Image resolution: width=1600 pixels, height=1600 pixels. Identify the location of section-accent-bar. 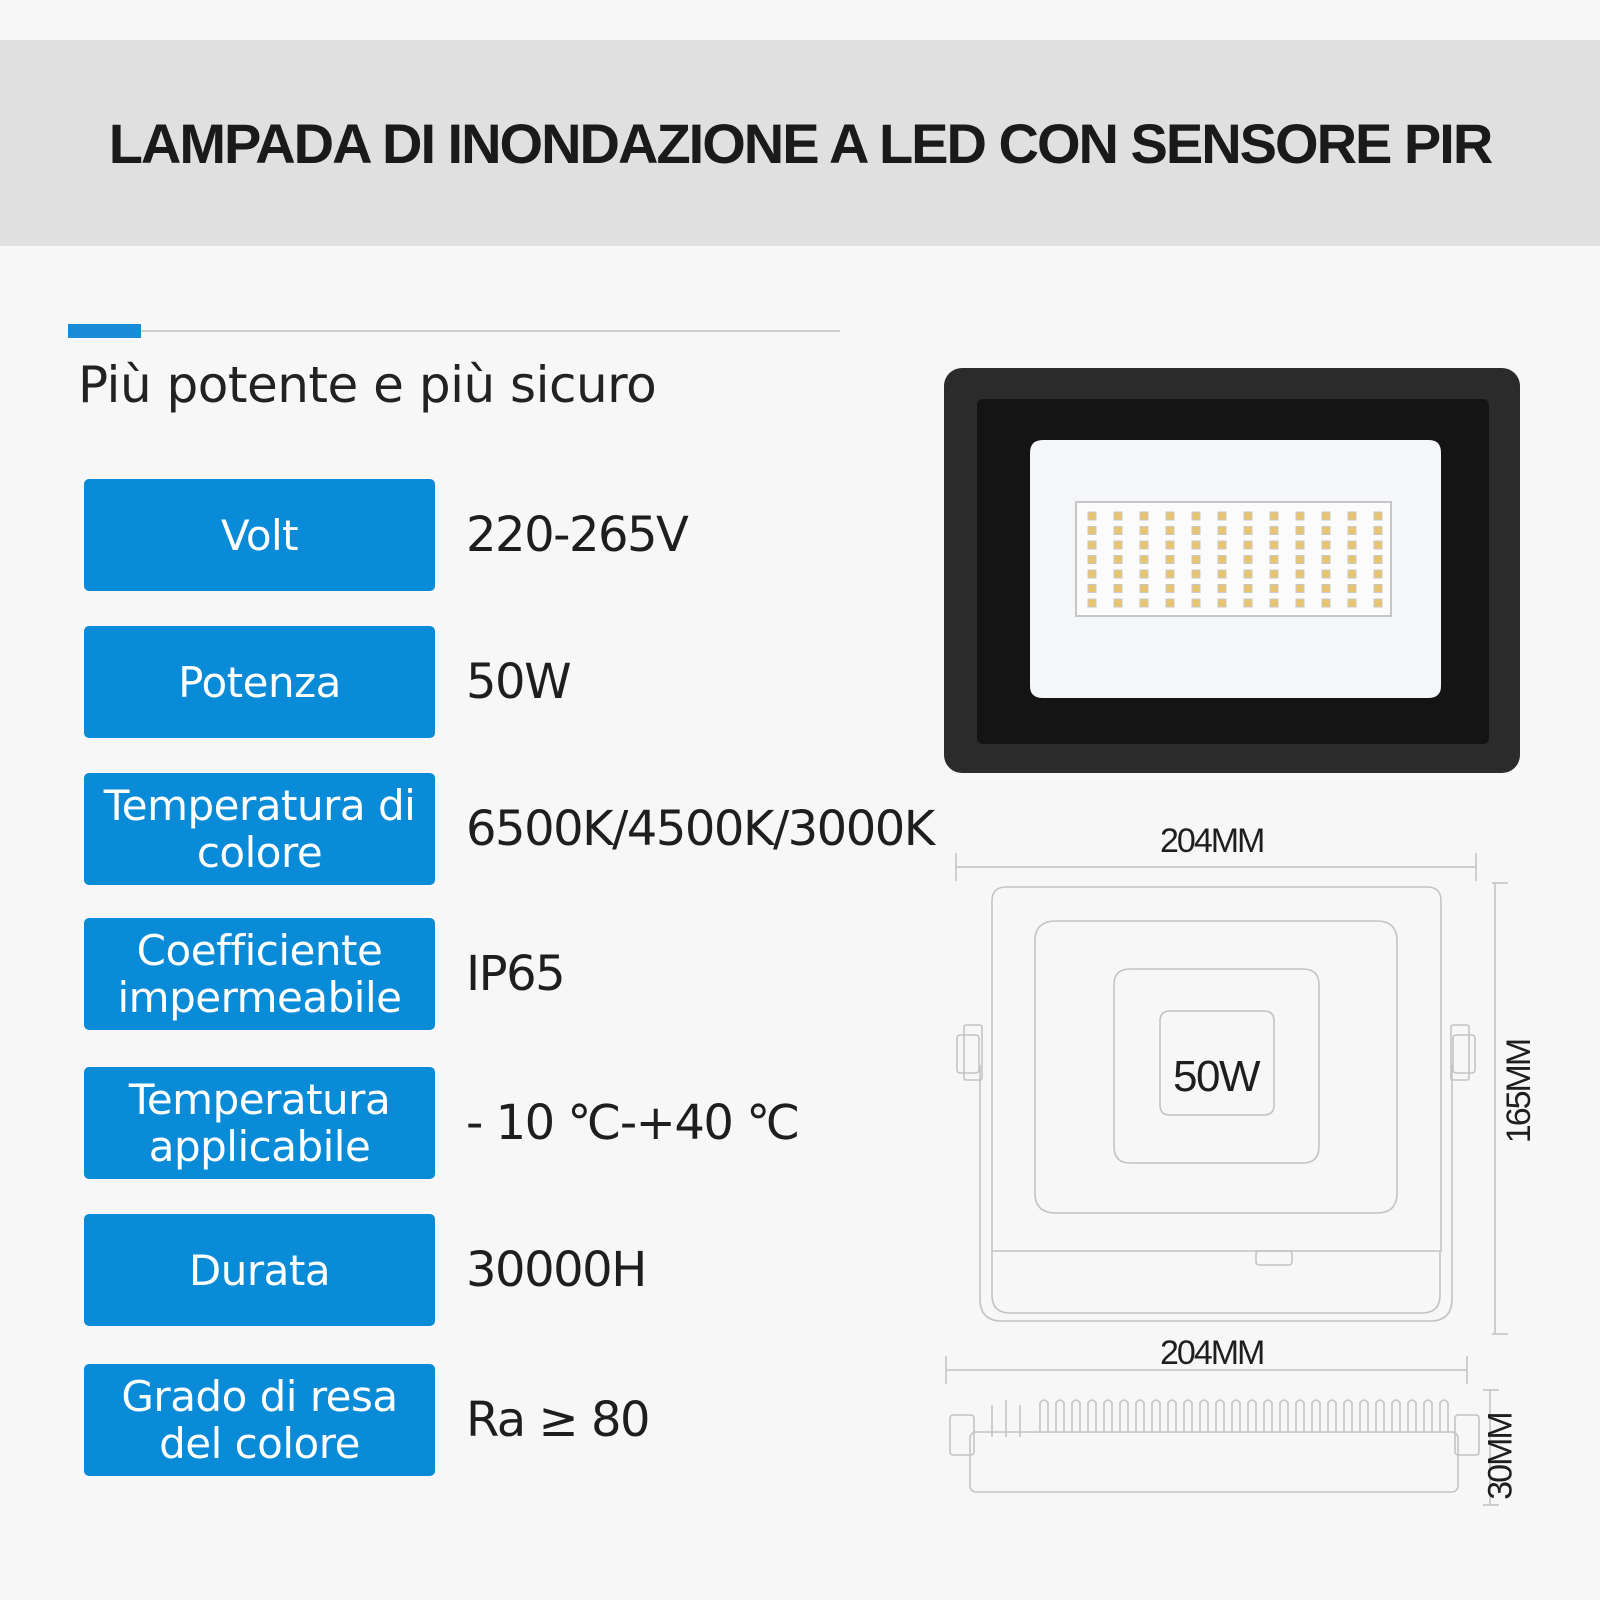
(104, 331).